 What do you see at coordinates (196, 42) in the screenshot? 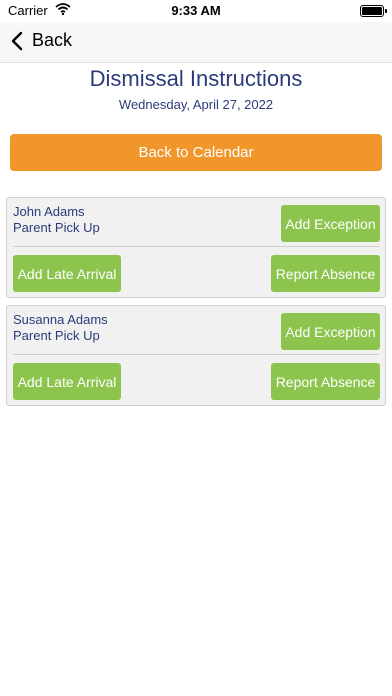
I see `navigation-bar: Back` at bounding box center [196, 42].